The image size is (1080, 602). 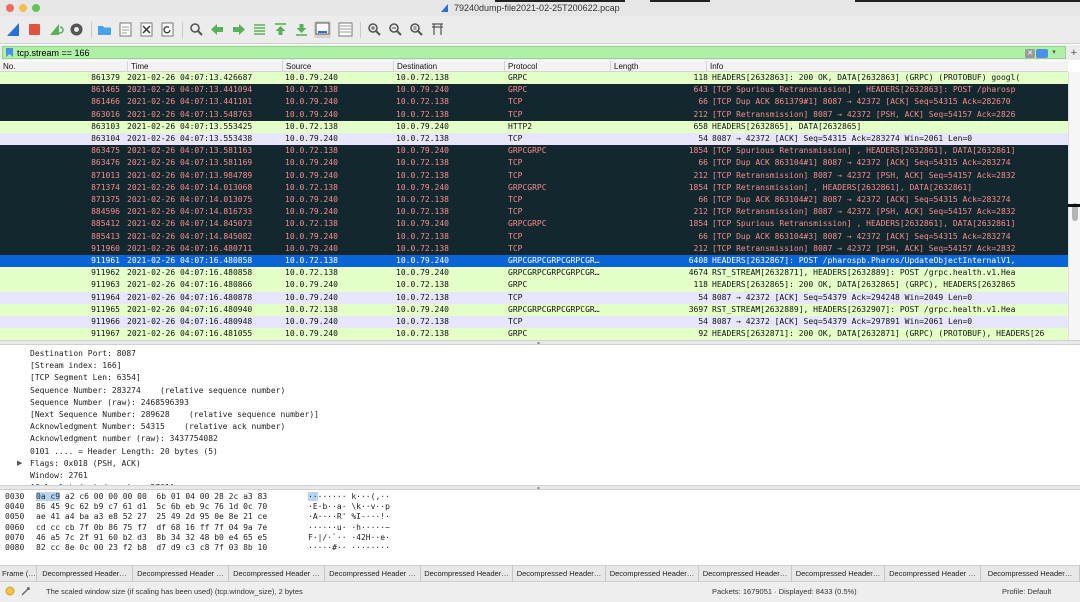 What do you see at coordinates (85, 464) in the screenshot?
I see `detail-field: Flags: 0x018 (PSH, ACK)` at bounding box center [85, 464].